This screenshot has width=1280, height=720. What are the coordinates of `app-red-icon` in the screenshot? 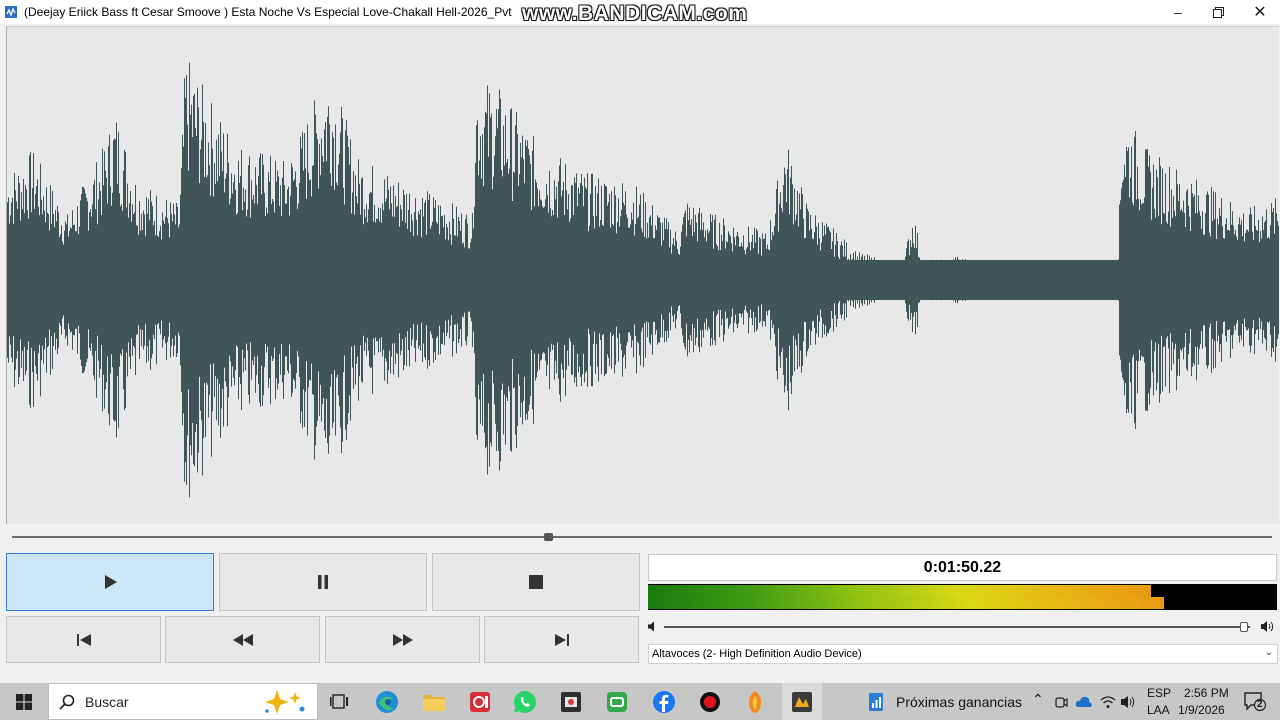 It's located at (480, 702).